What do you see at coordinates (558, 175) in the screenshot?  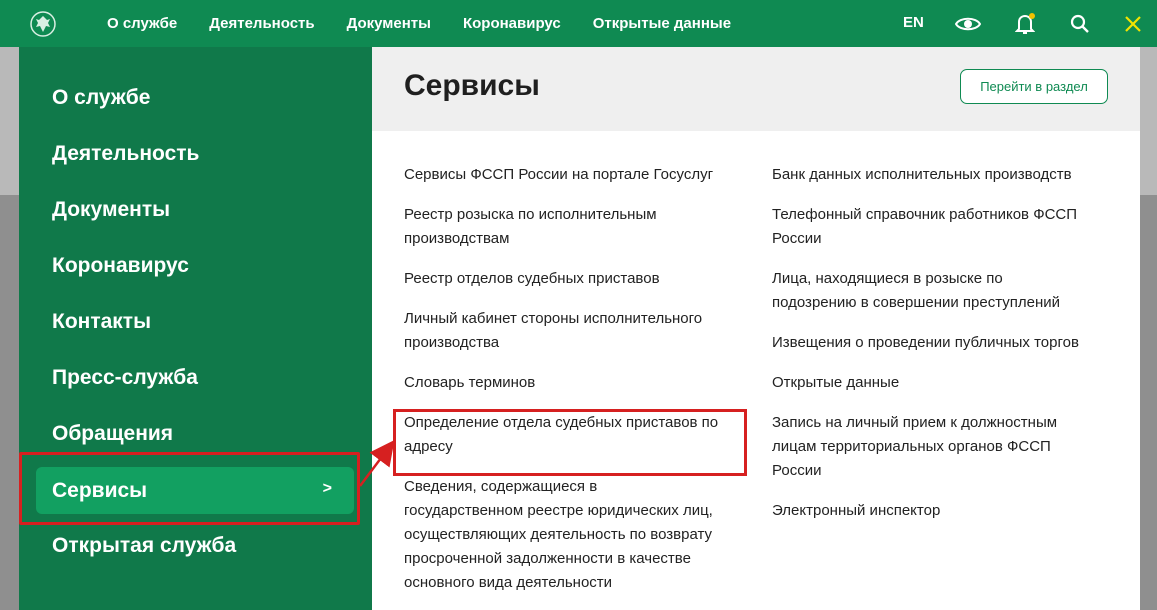 I see `service-link-gosuslugi: Сервисы ФССП России на портале Госуслуг` at bounding box center [558, 175].